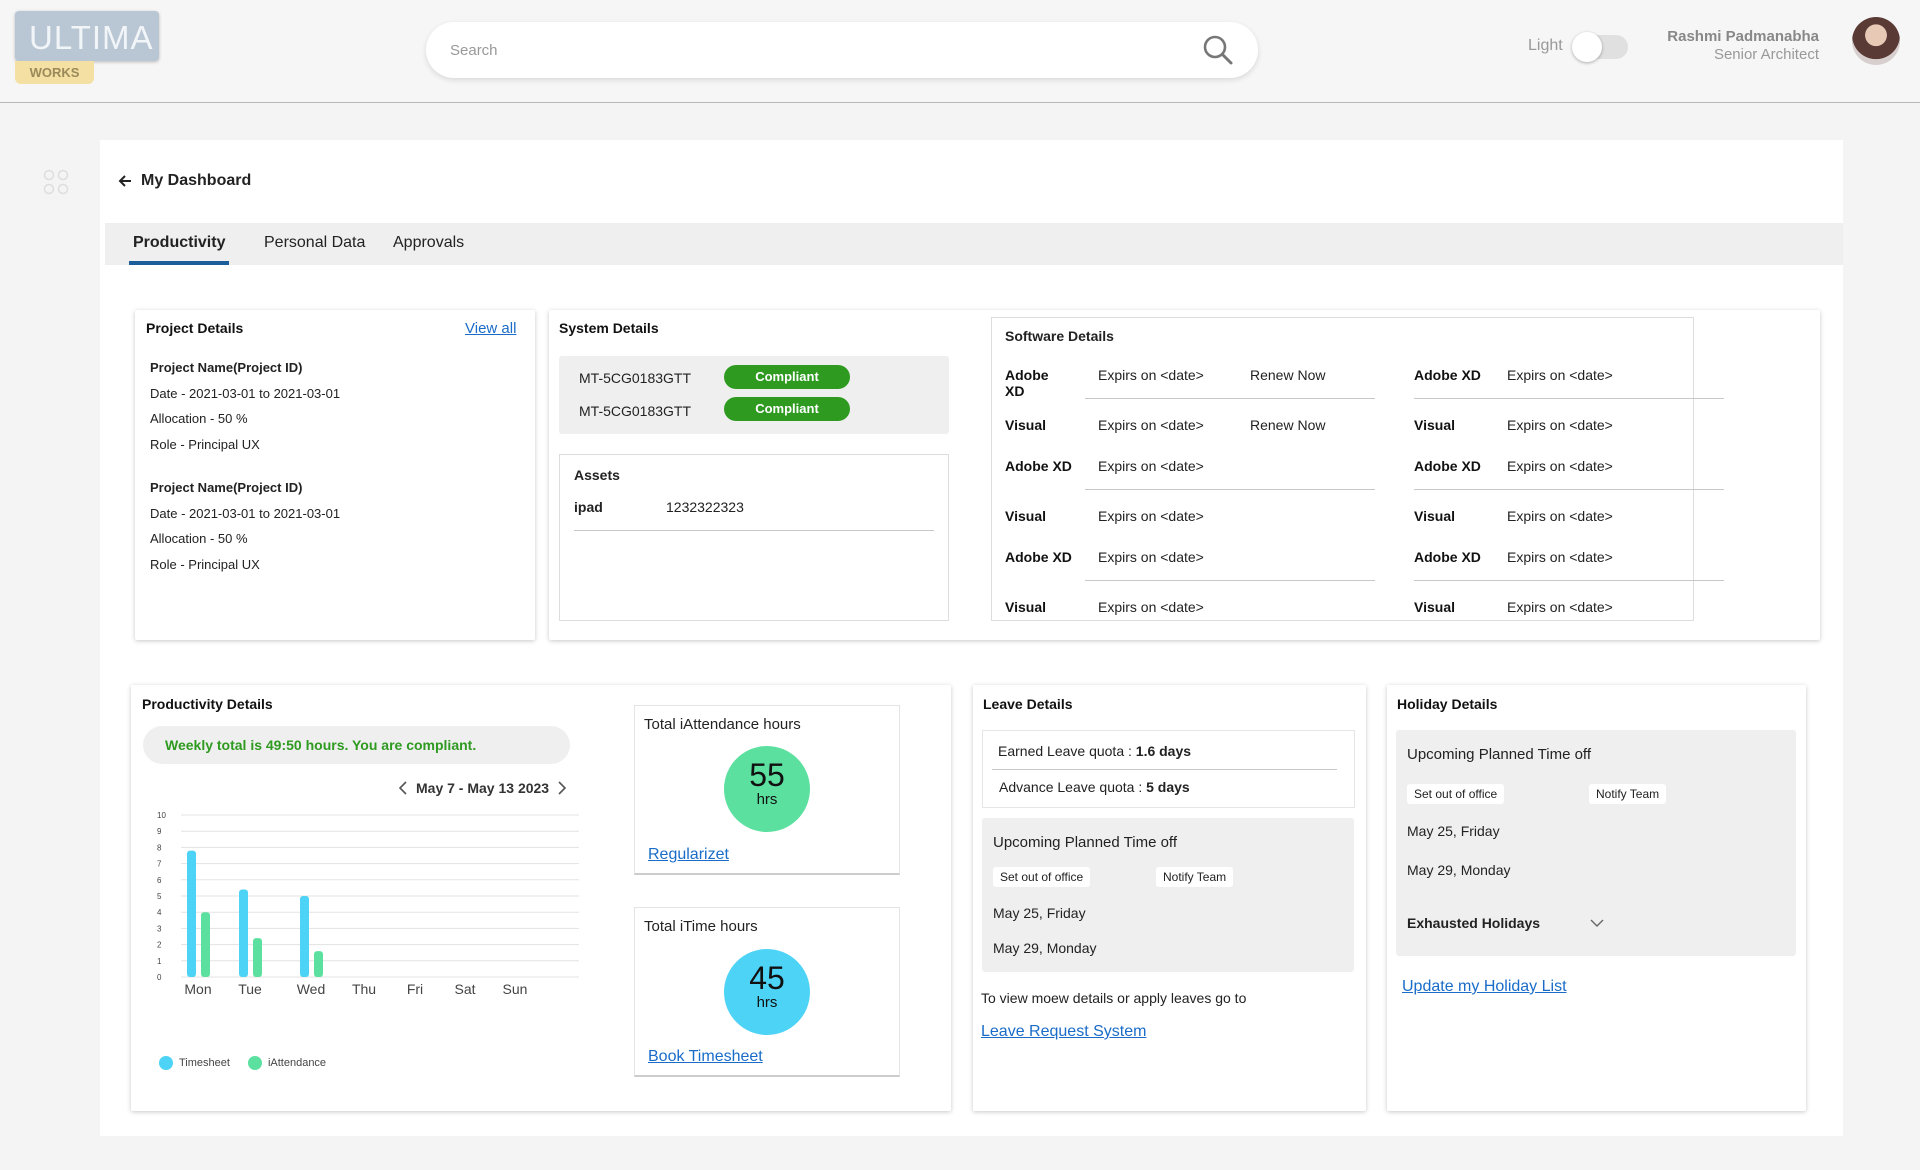 The width and height of the screenshot is (1920, 1170). I want to click on attendance-hours-circle: 55 hrs, so click(767, 789).